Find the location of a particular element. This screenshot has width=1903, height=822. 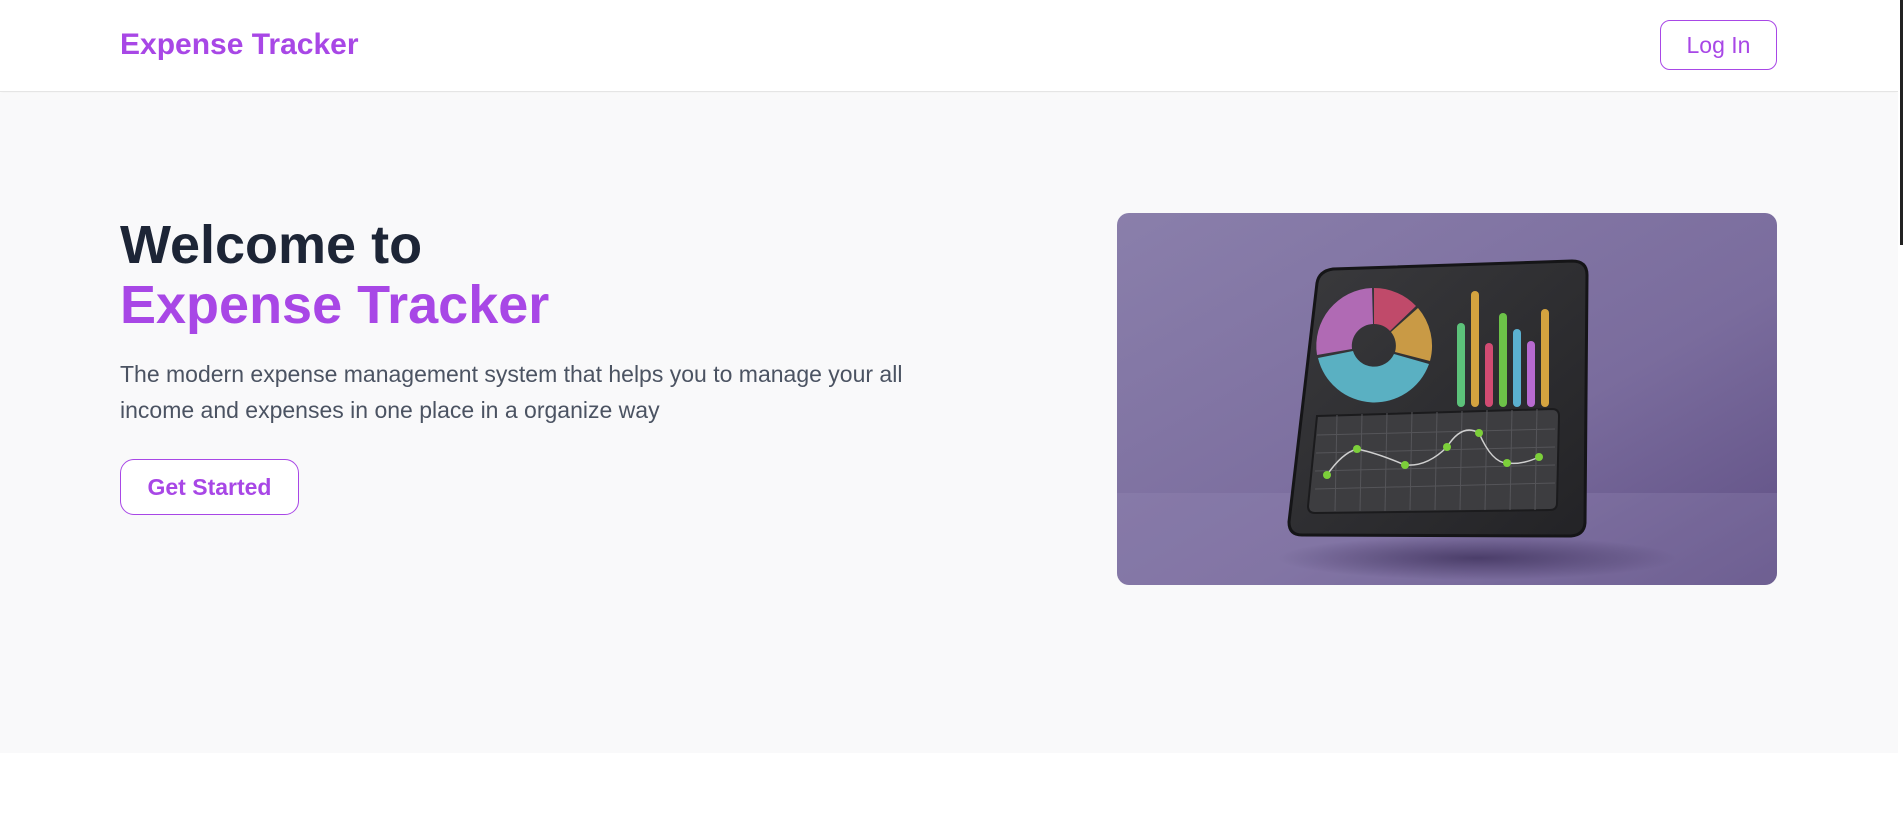

top-navbar: Expense Tracker Log In is located at coordinates (949, 46).